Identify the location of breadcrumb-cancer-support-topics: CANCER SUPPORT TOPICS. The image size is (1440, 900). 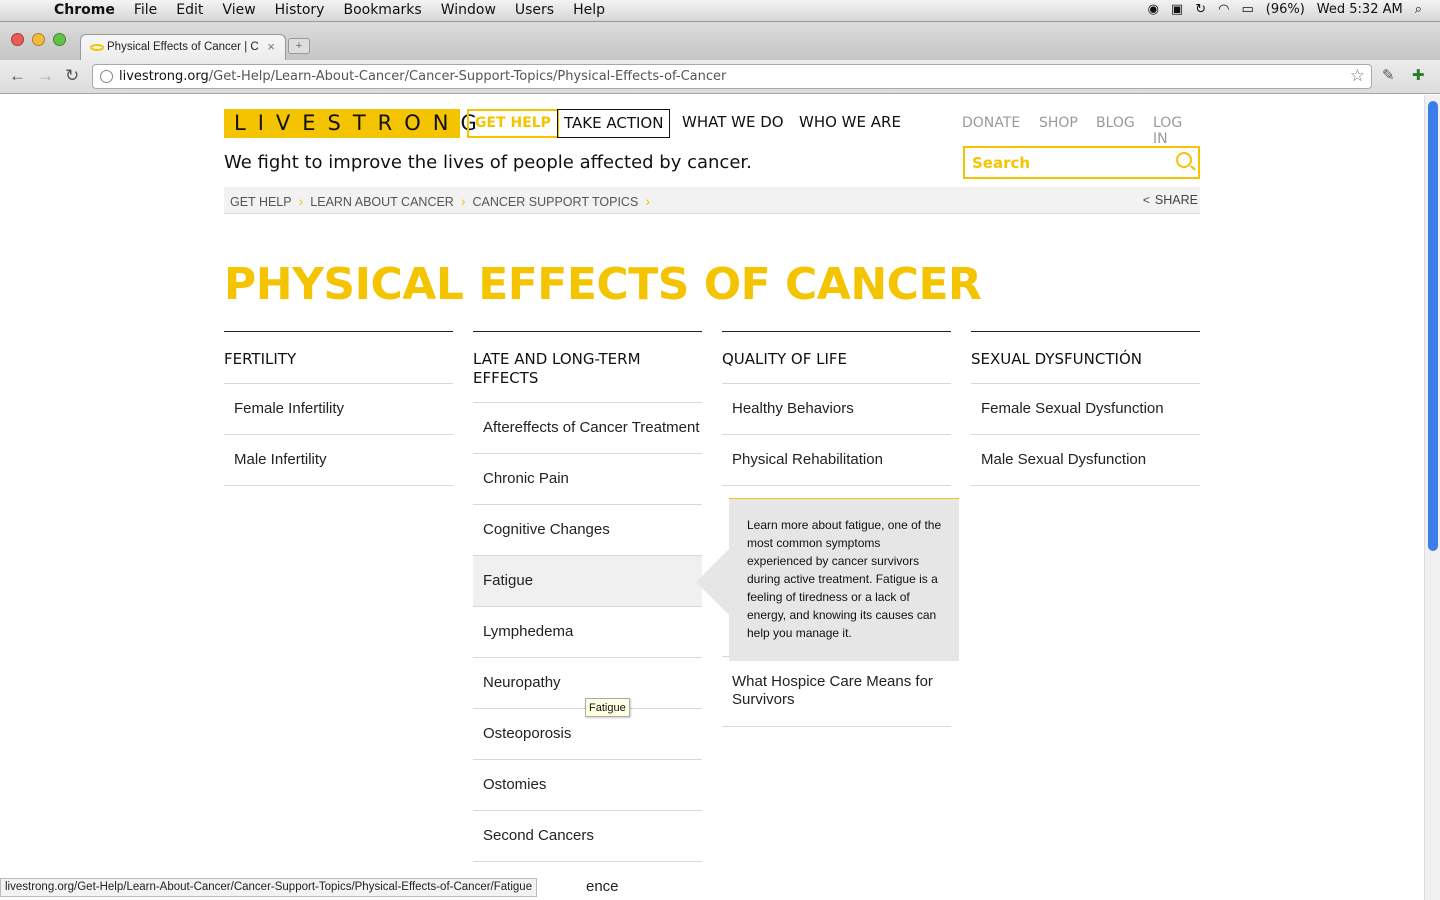
(556, 202).